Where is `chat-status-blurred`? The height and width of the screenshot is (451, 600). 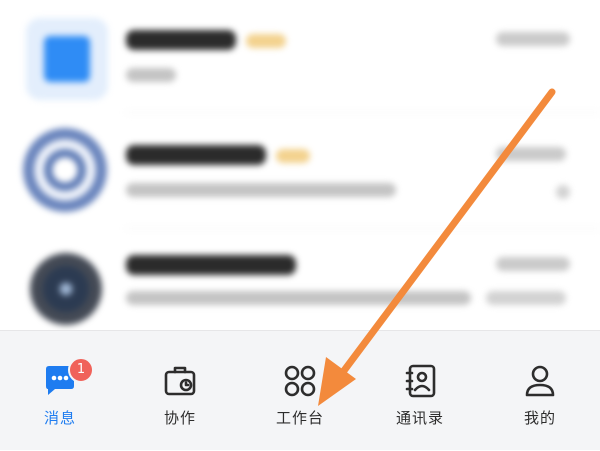
chat-status-blurred is located at coordinates (526, 298).